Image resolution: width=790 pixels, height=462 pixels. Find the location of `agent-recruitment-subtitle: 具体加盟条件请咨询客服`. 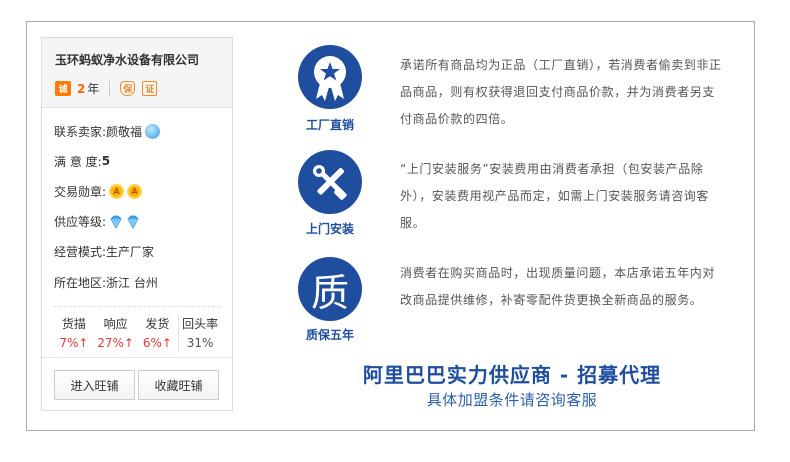

agent-recruitment-subtitle: 具体加盟条件请咨询客服 is located at coordinates (512, 400).